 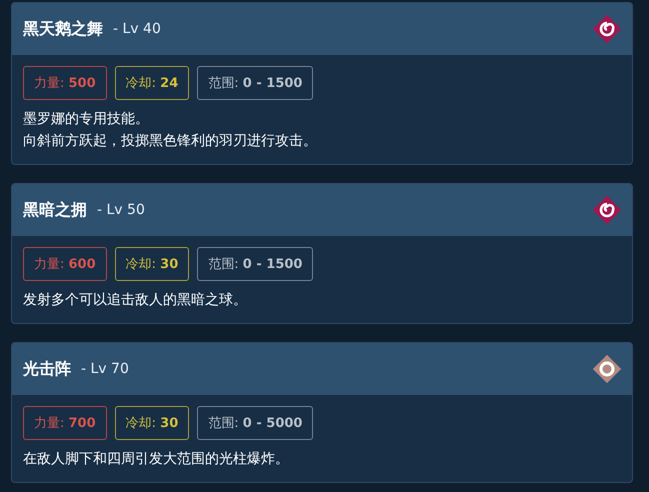 I want to click on skill-description: 发射多个可以追击敌人的黑暗之球。, so click(x=135, y=300).